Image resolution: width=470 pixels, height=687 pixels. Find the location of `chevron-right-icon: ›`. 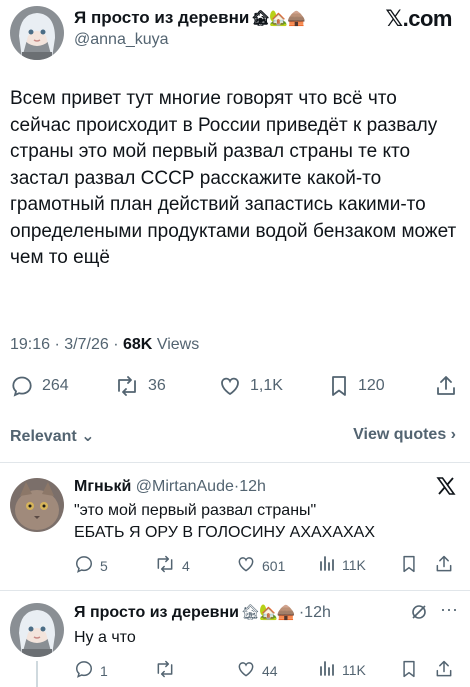

chevron-right-icon: › is located at coordinates (453, 434).